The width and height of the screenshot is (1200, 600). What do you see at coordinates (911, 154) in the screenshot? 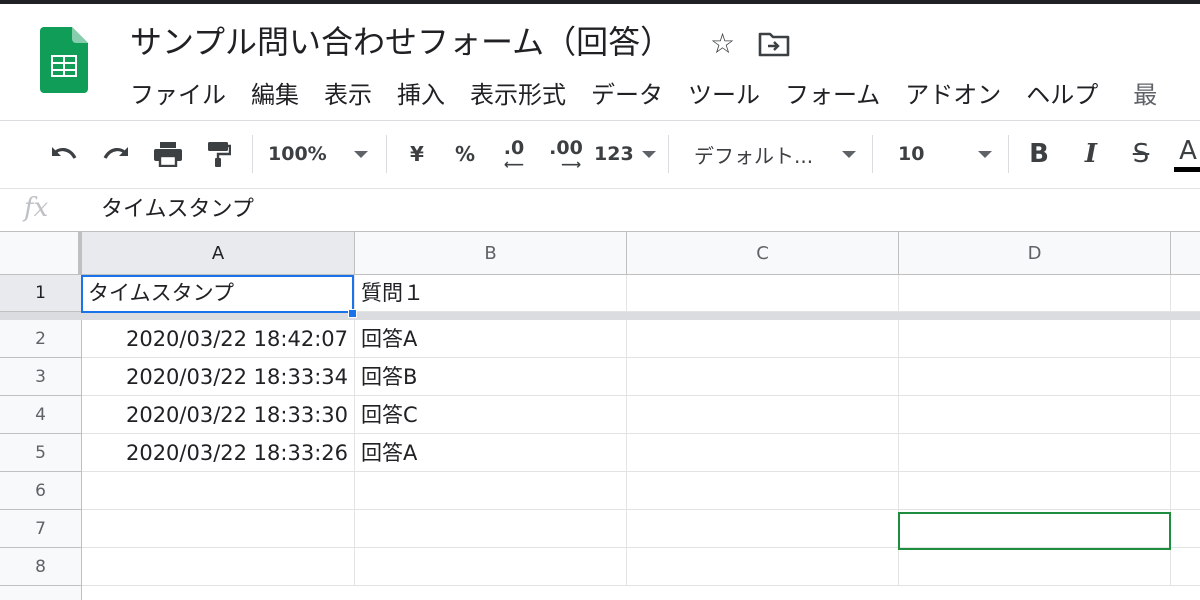
I see `font-size-value: 10` at bounding box center [911, 154].